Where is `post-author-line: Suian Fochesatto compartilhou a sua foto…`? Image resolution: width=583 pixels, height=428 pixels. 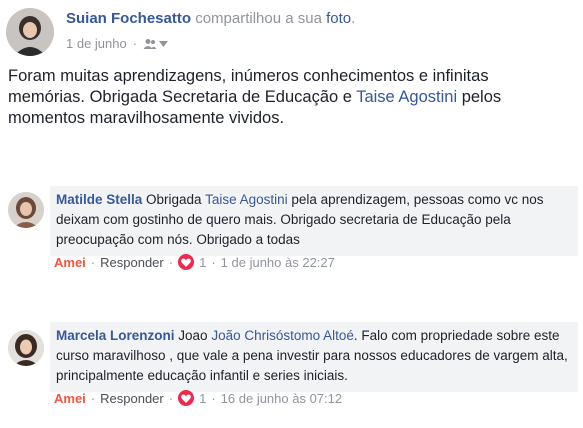
post-author-line: Suian Fochesatto compartilhou a sua foto… is located at coordinates (210, 18).